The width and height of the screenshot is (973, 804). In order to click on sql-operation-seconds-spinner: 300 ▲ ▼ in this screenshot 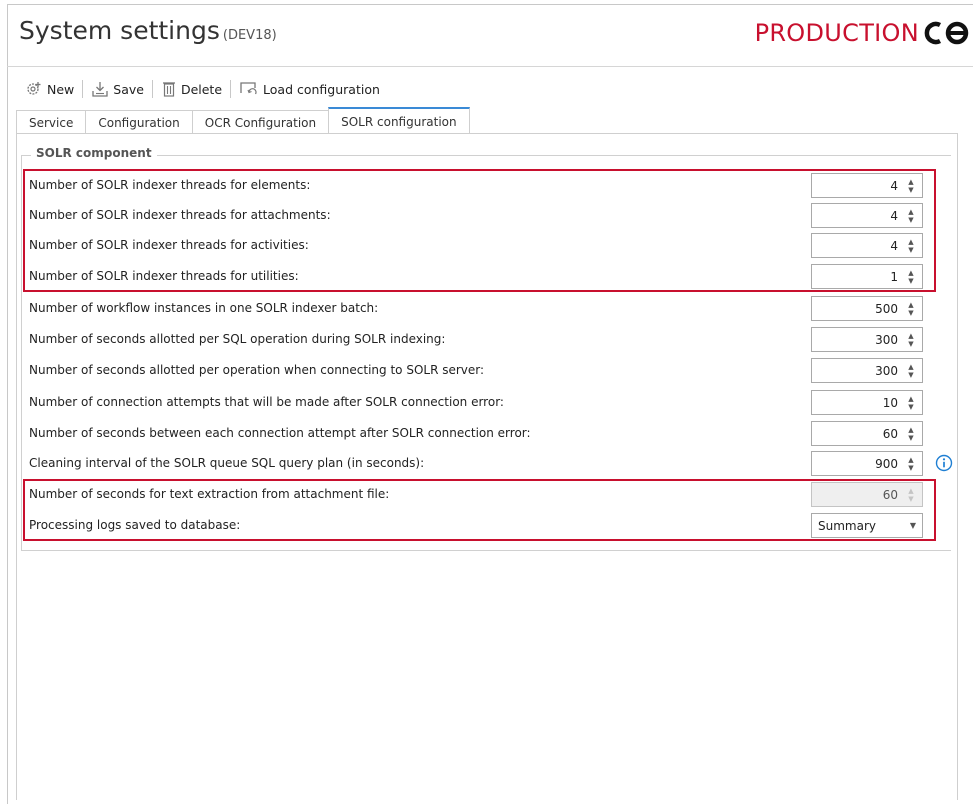, I will do `click(867, 339)`.